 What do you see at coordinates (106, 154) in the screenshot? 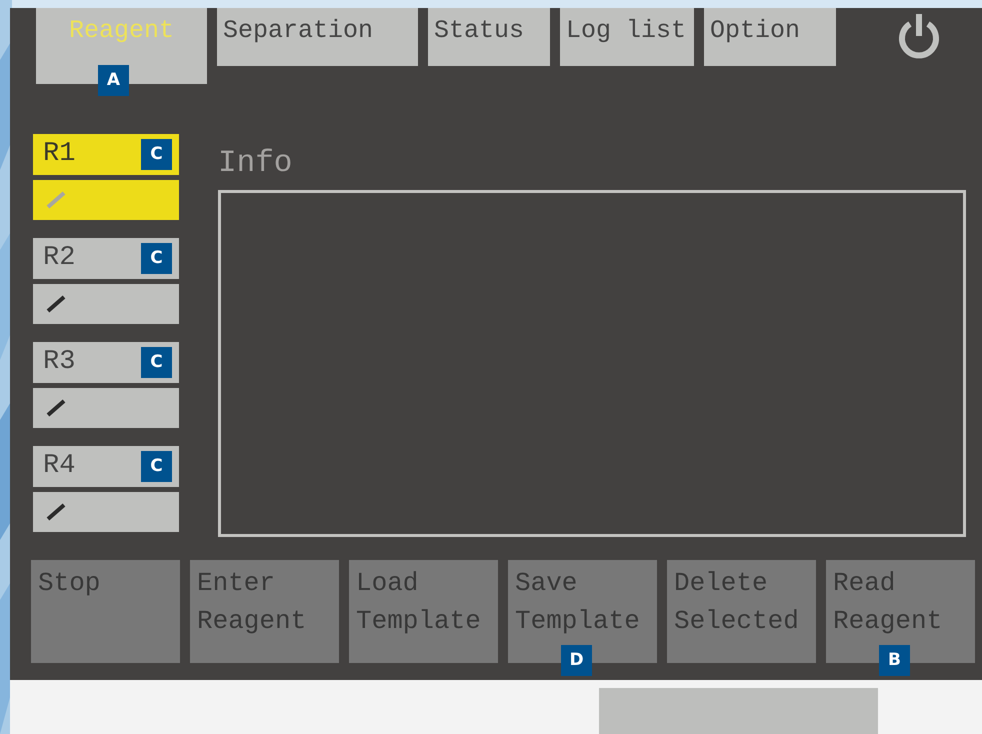
I see `reagent-slot: R1 C` at bounding box center [106, 154].